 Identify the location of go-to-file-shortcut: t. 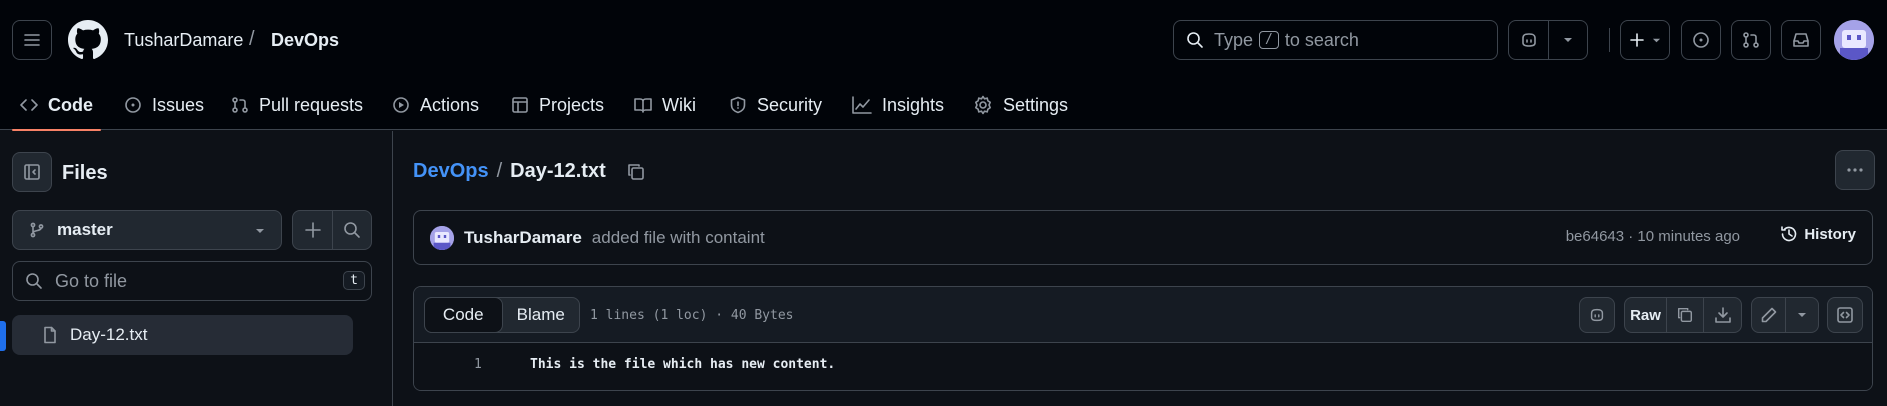
(354, 280).